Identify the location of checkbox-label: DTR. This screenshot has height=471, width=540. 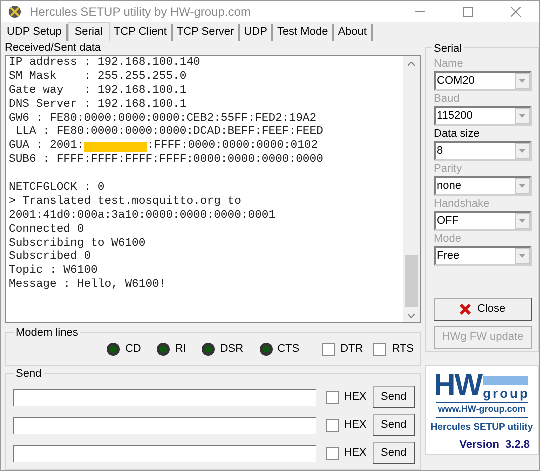
(352, 349).